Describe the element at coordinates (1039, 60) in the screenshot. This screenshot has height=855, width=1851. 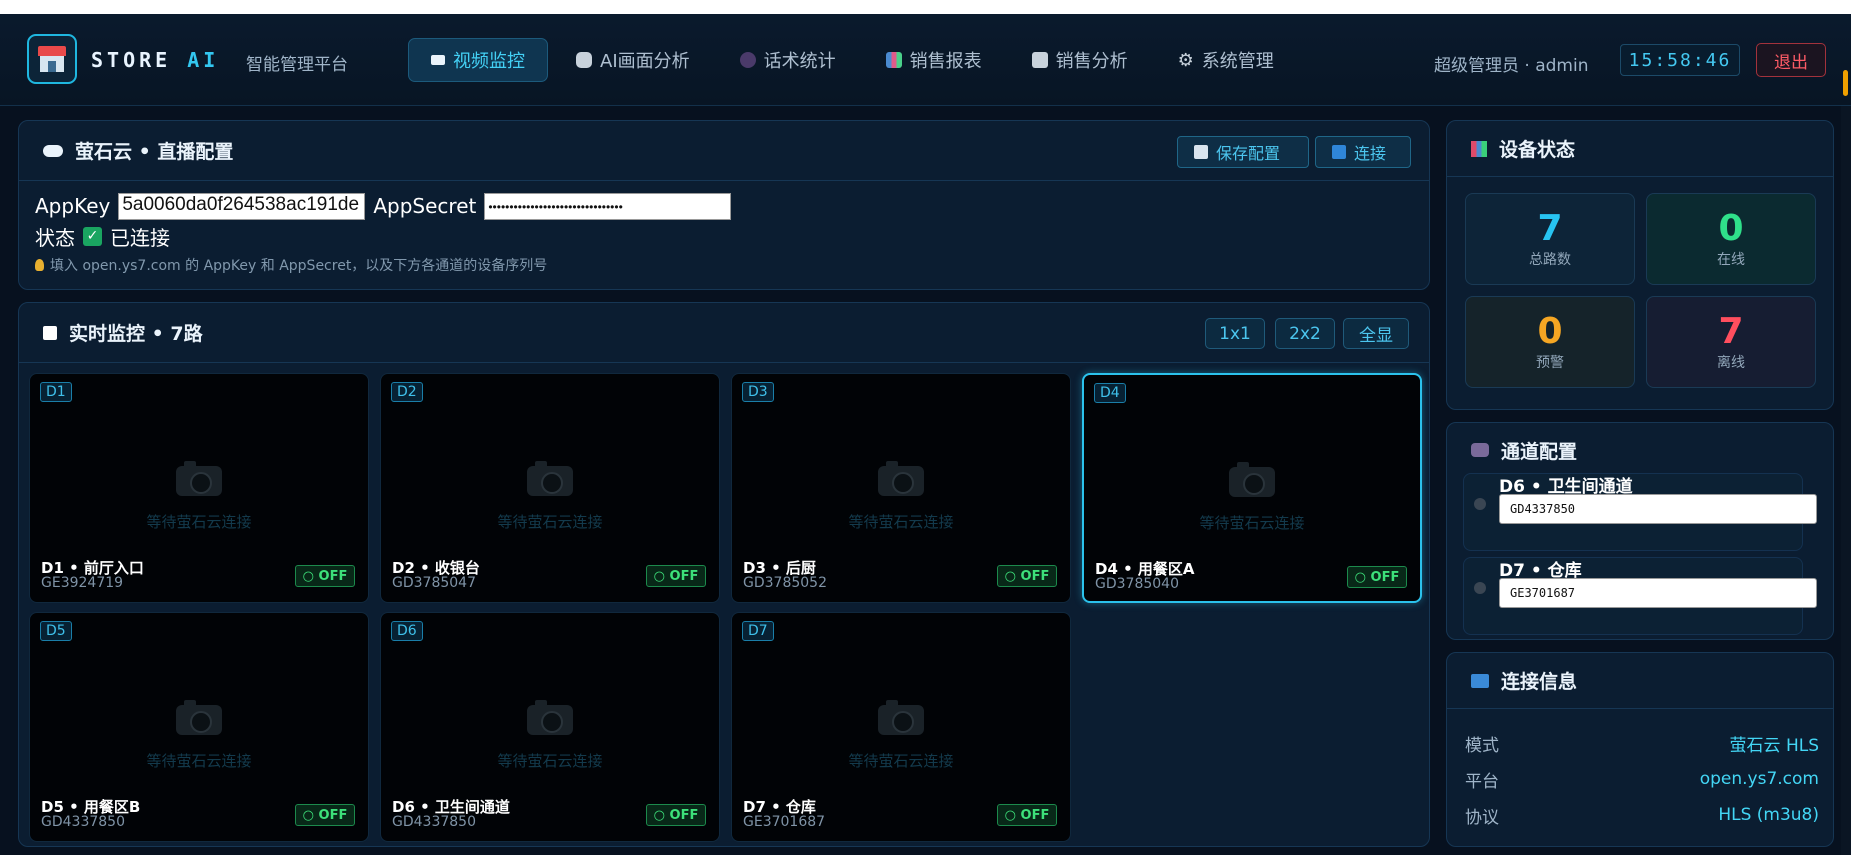
I see `line-chart-icon` at that location.